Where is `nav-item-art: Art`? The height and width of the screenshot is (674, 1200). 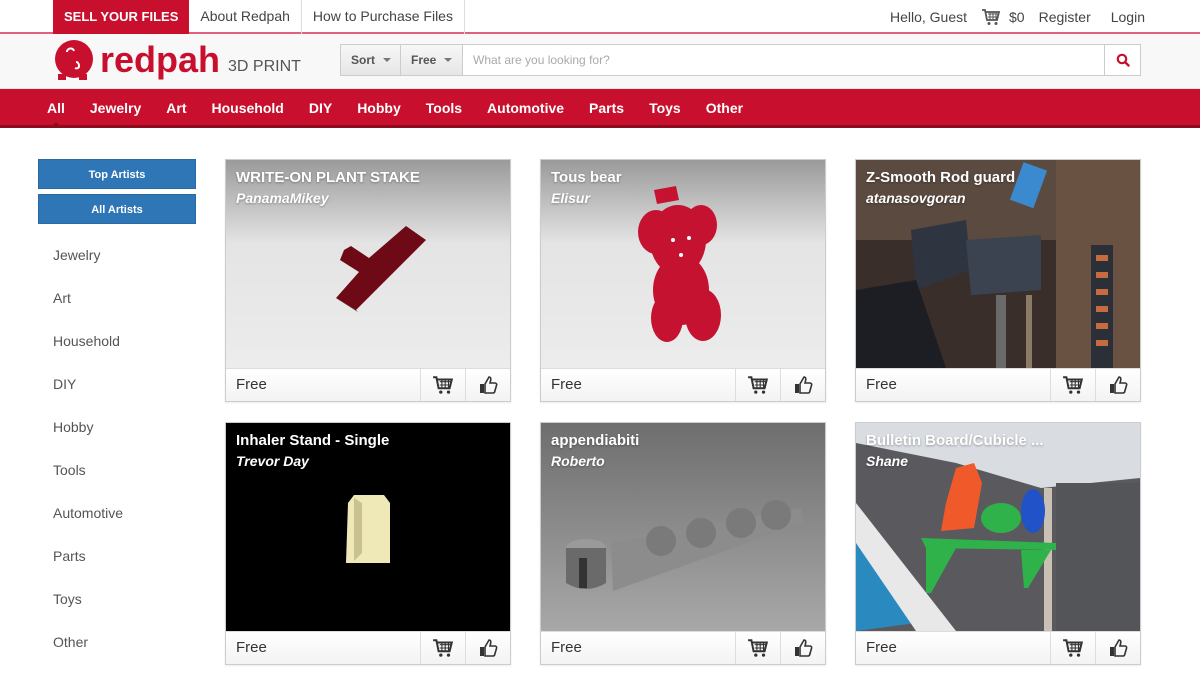 nav-item-art: Art is located at coordinates (176, 107).